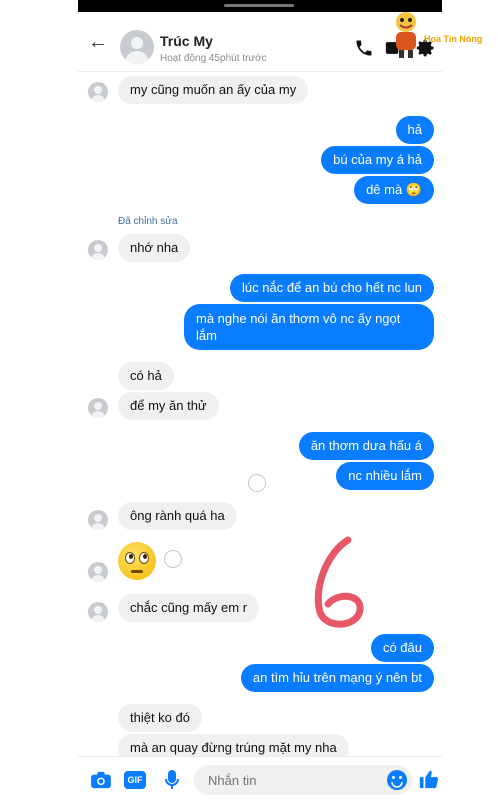 This screenshot has width=498, height=800. I want to click on edited-label: Đã chỉnh sửa, so click(148, 221).